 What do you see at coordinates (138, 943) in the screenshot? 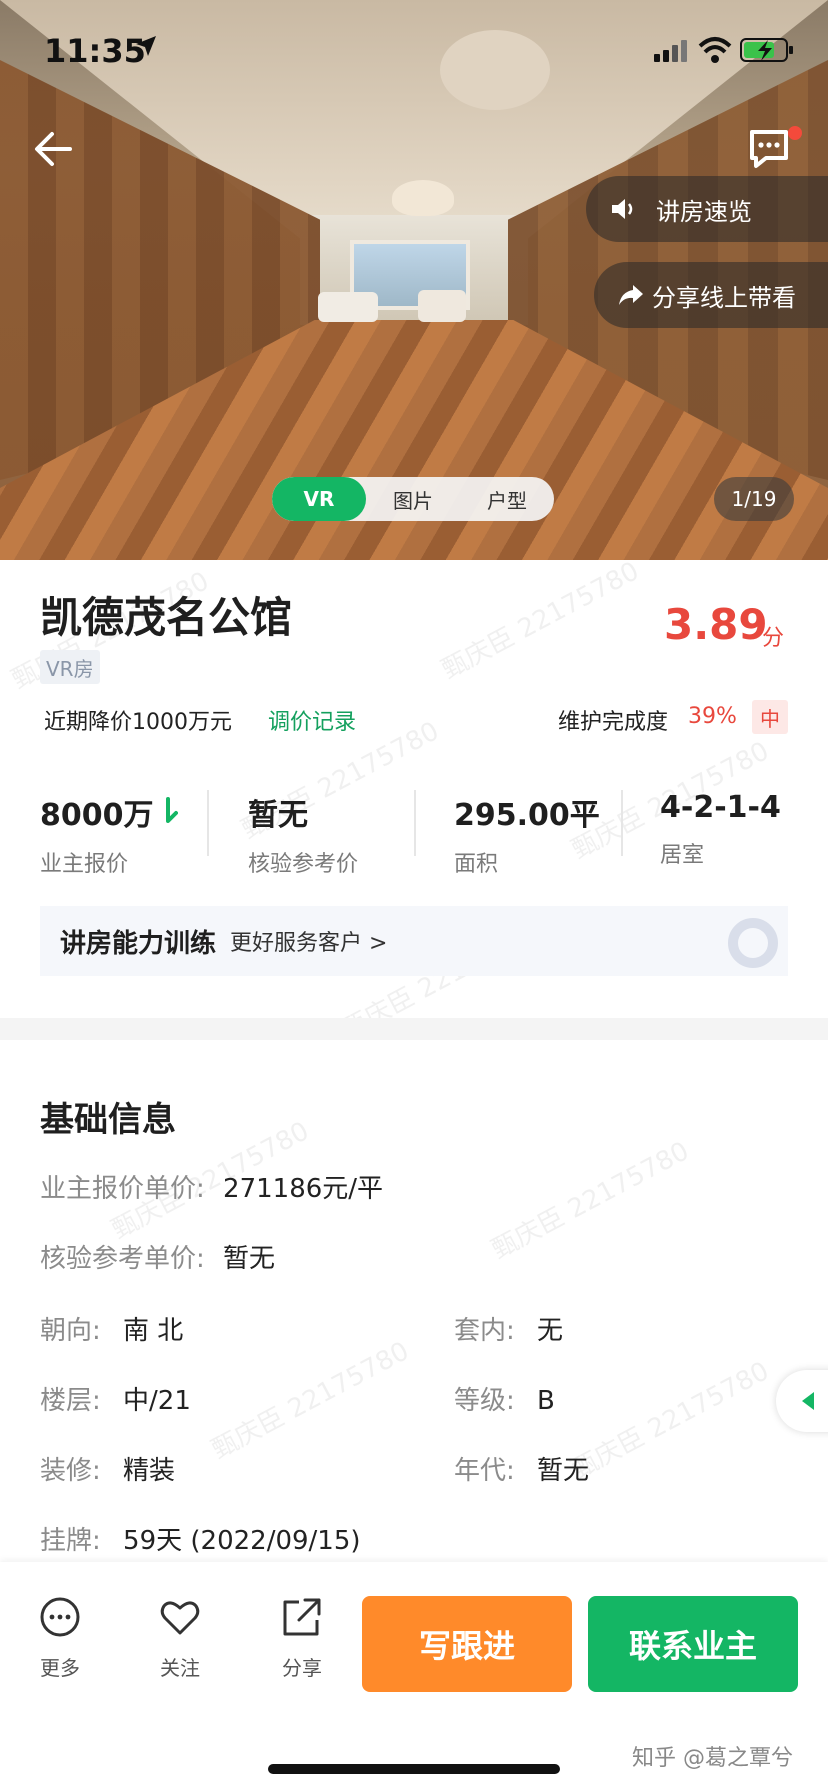
I see `training-title: 讲房能力训练` at bounding box center [138, 943].